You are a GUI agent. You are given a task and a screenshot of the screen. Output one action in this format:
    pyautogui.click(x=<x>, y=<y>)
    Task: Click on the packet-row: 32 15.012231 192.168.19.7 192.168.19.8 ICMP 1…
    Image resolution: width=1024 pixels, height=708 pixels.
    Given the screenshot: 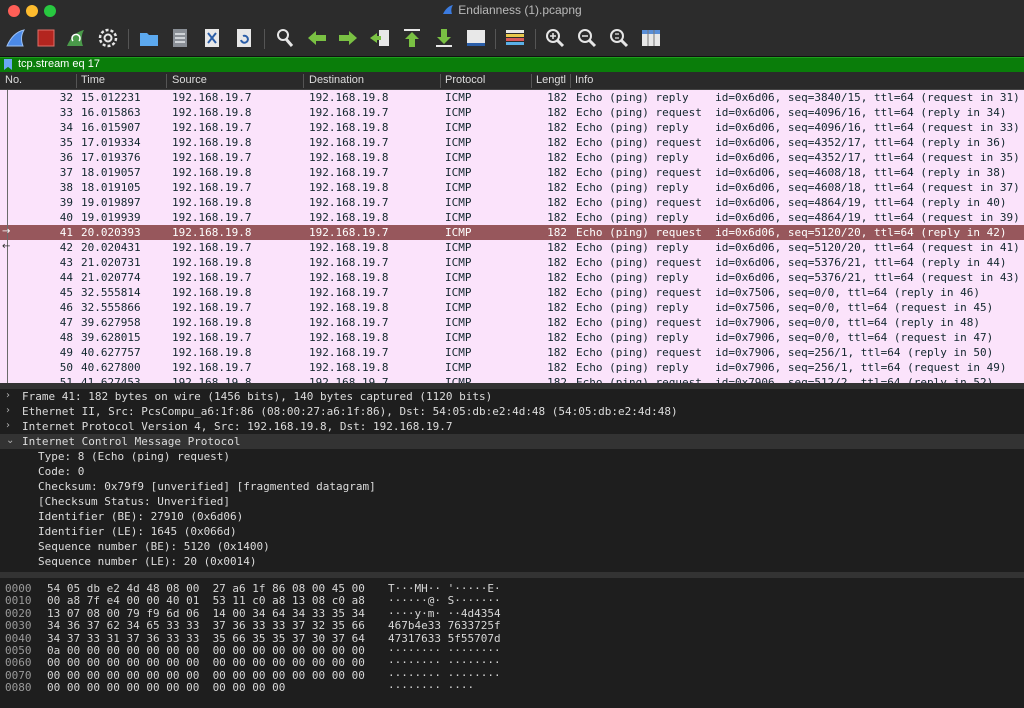 What is the action you would take?
    pyautogui.click(x=512, y=97)
    